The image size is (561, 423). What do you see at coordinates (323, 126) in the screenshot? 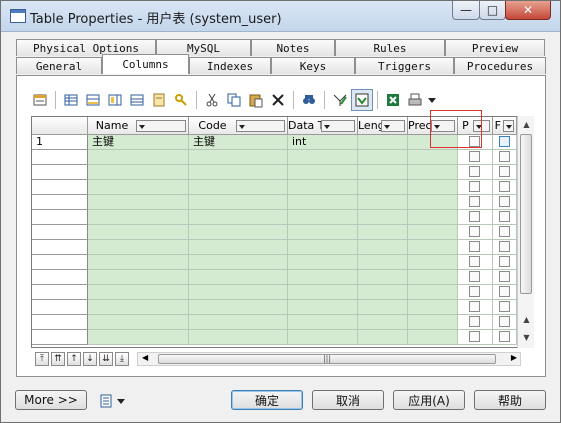
I see `data-type-column-header: Data Typ` at bounding box center [323, 126].